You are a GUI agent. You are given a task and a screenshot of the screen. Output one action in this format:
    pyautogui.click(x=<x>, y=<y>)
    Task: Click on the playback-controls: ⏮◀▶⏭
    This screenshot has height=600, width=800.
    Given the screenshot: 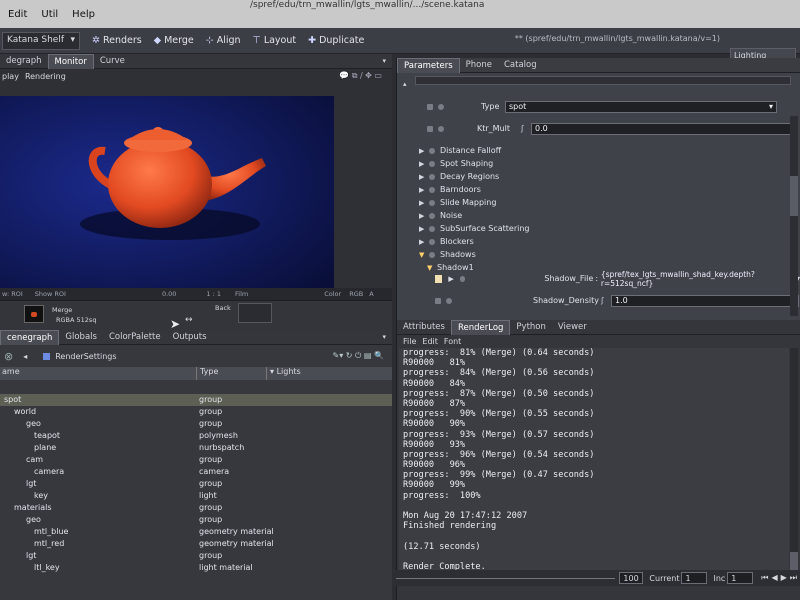 What is the action you would take?
    pyautogui.click(x=780, y=578)
    